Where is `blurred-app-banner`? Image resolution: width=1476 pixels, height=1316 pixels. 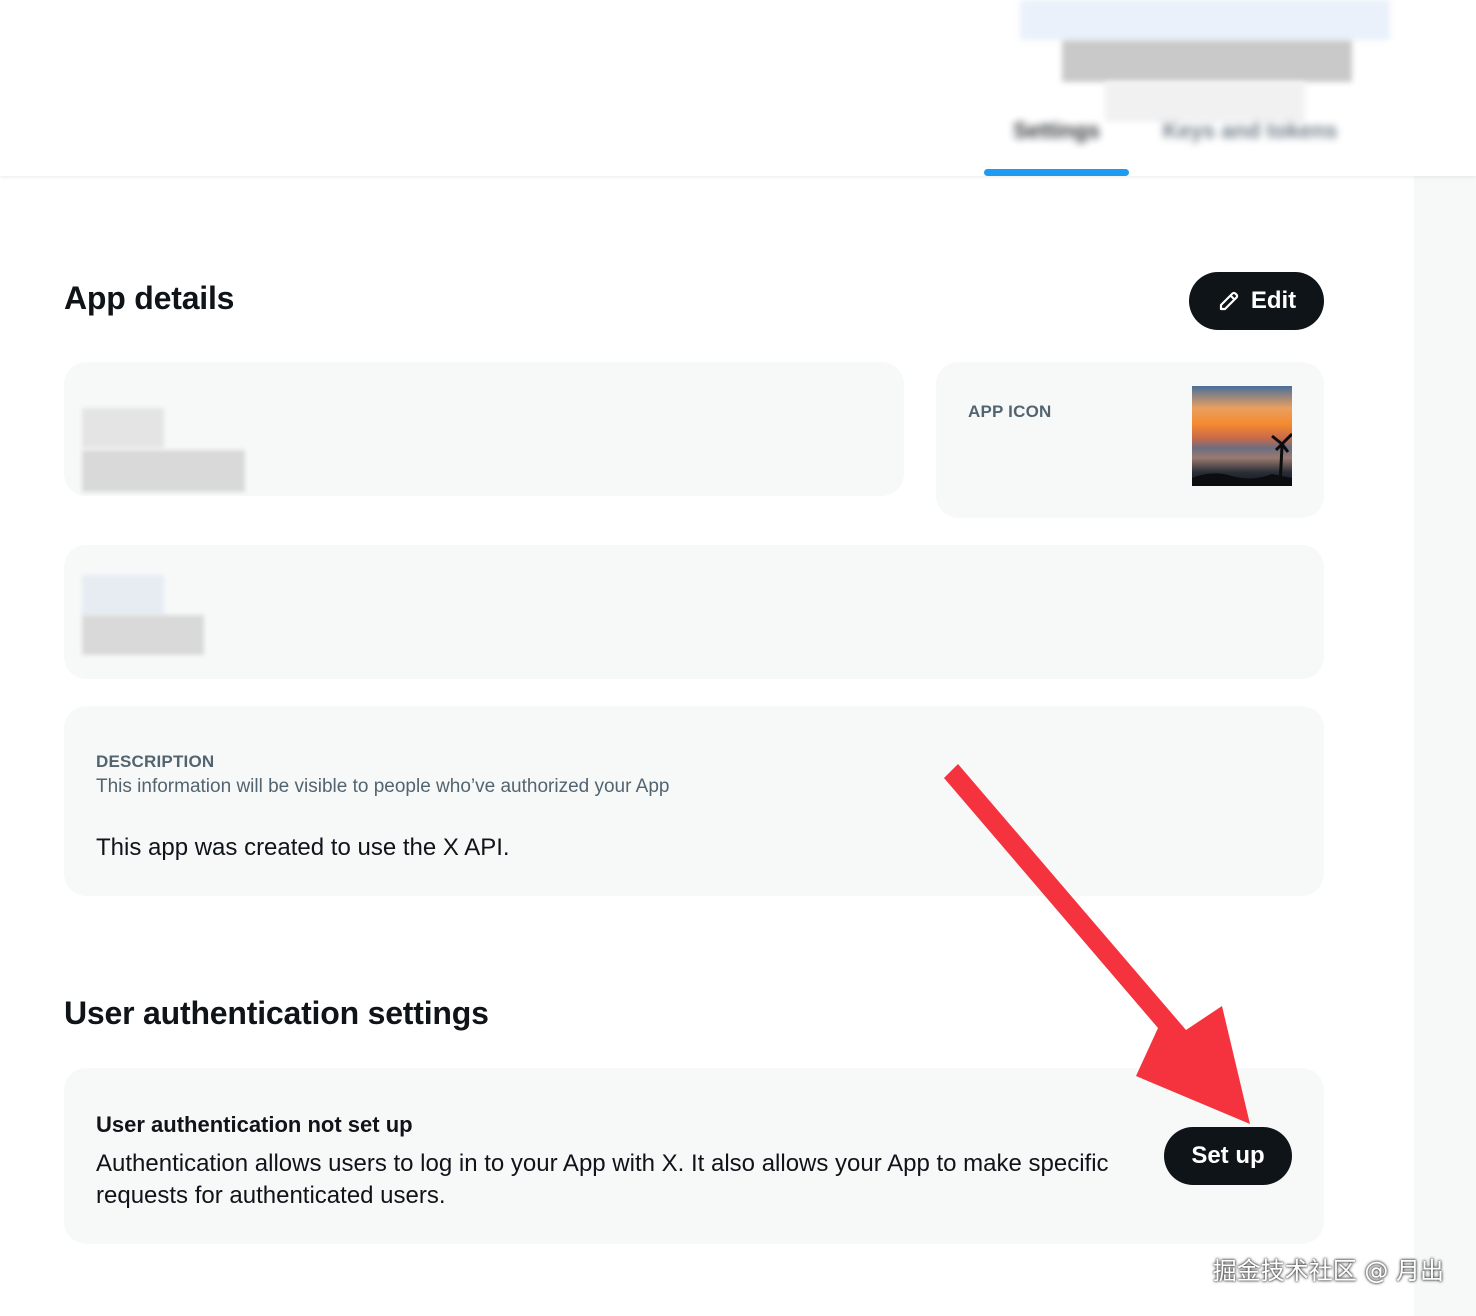 blurred-app-banner is located at coordinates (1205, 20).